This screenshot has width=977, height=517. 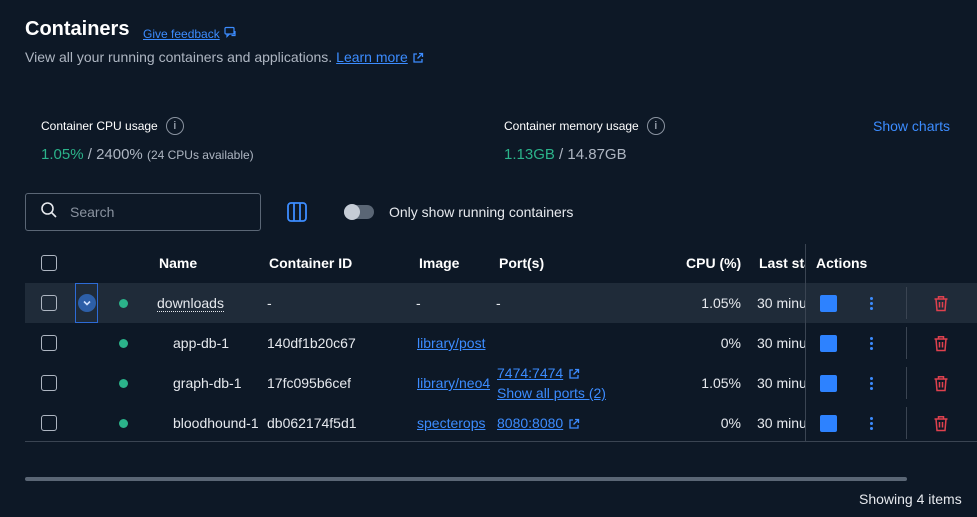 I want to click on column-header-cpu: CPU (%), so click(x=713, y=263).